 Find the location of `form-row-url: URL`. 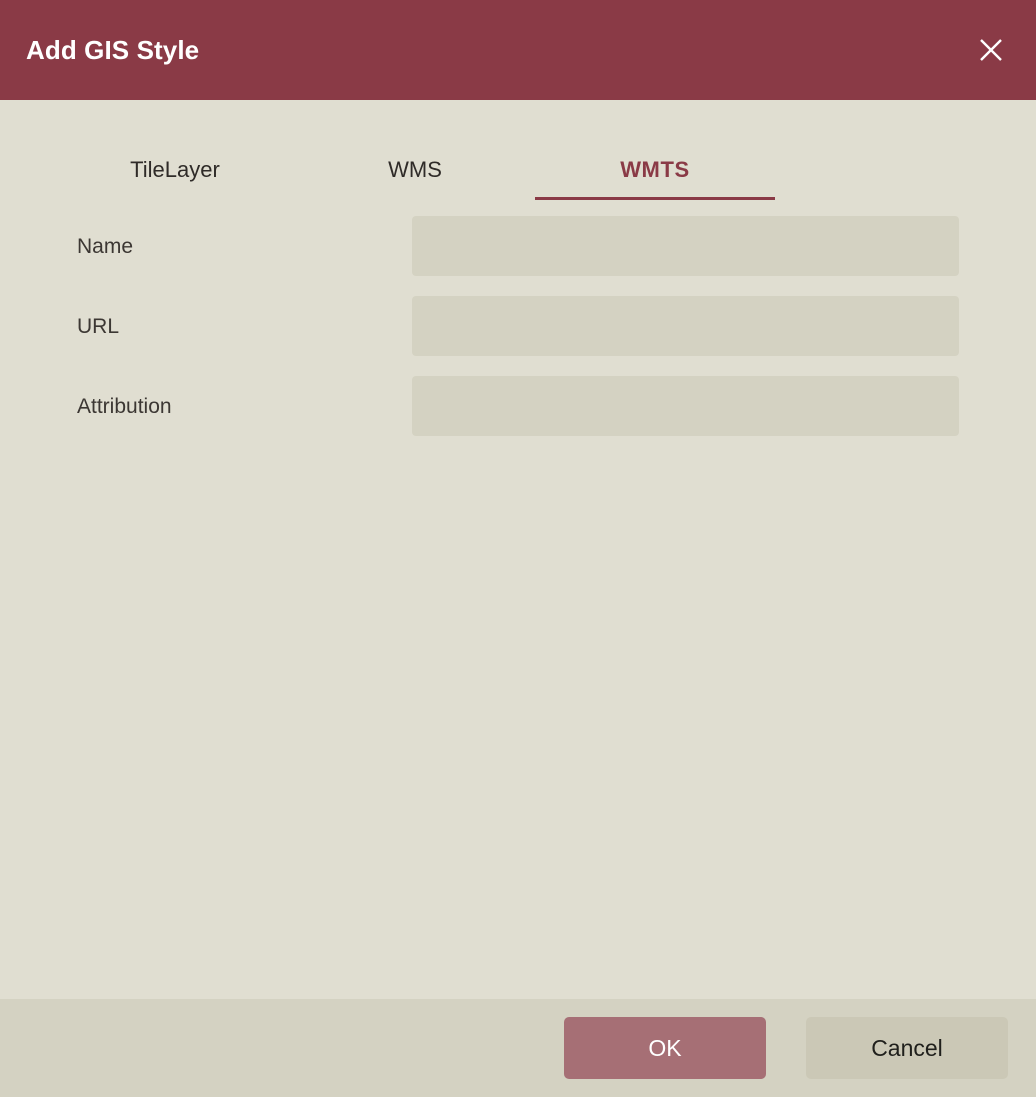

form-row-url: URL is located at coordinates (518, 326).